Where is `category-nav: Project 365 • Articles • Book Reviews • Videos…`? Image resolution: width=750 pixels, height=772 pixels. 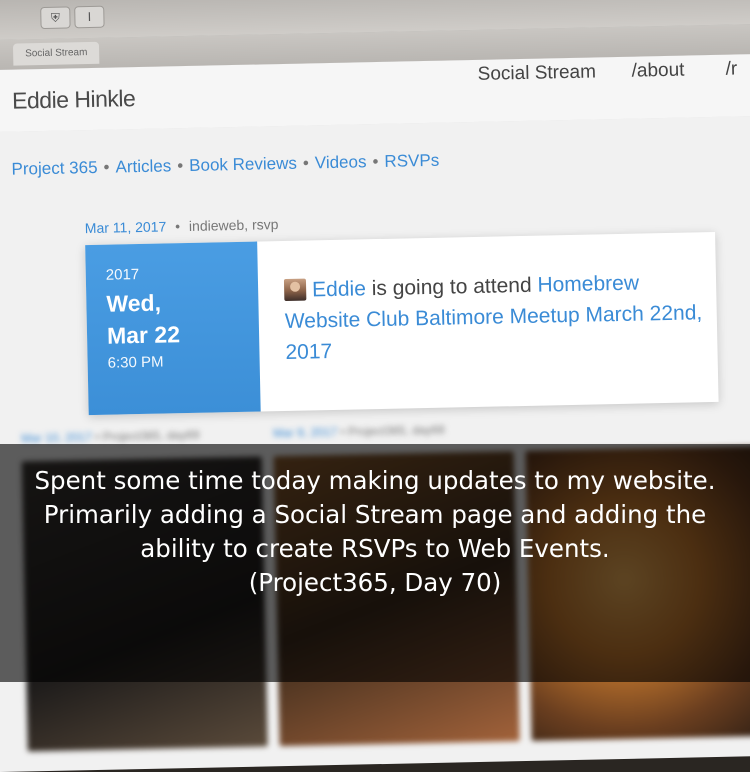
category-nav: Project 365 • Articles • Book Reviews • Videos… is located at coordinates (225, 164).